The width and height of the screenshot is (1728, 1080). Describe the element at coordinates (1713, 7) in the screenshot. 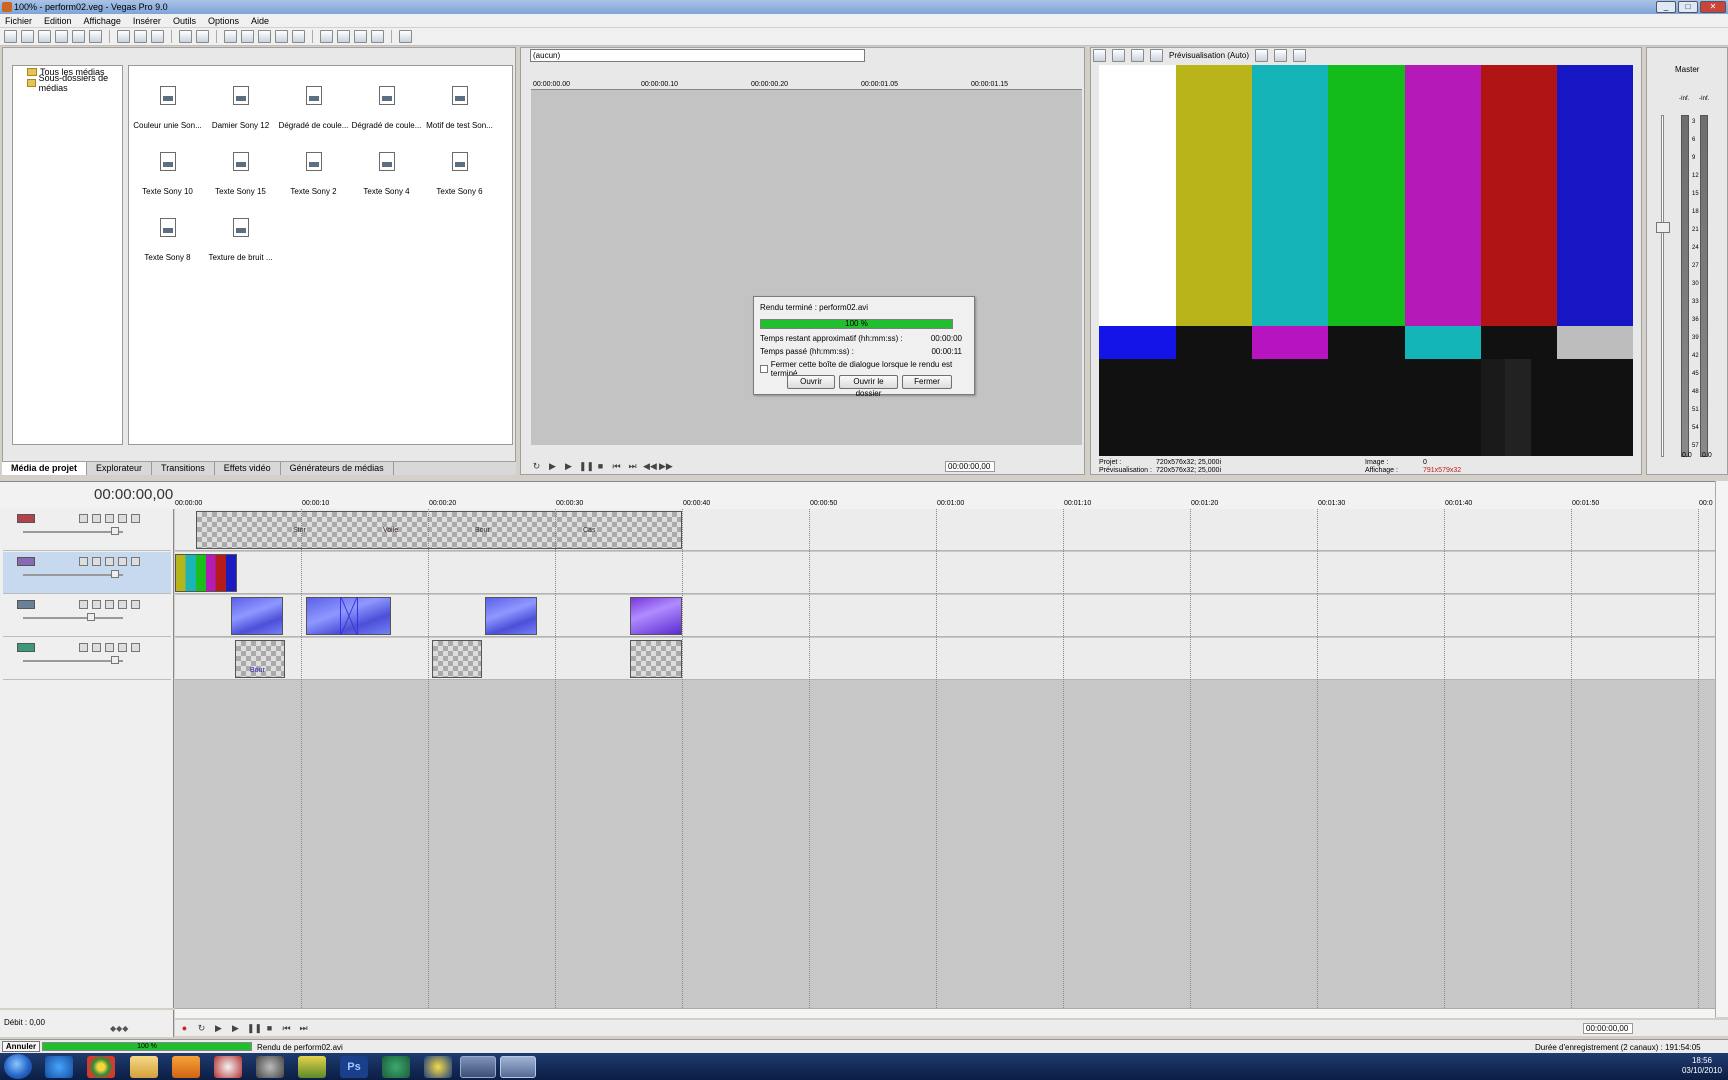

I see `close-button: ✕` at that location.